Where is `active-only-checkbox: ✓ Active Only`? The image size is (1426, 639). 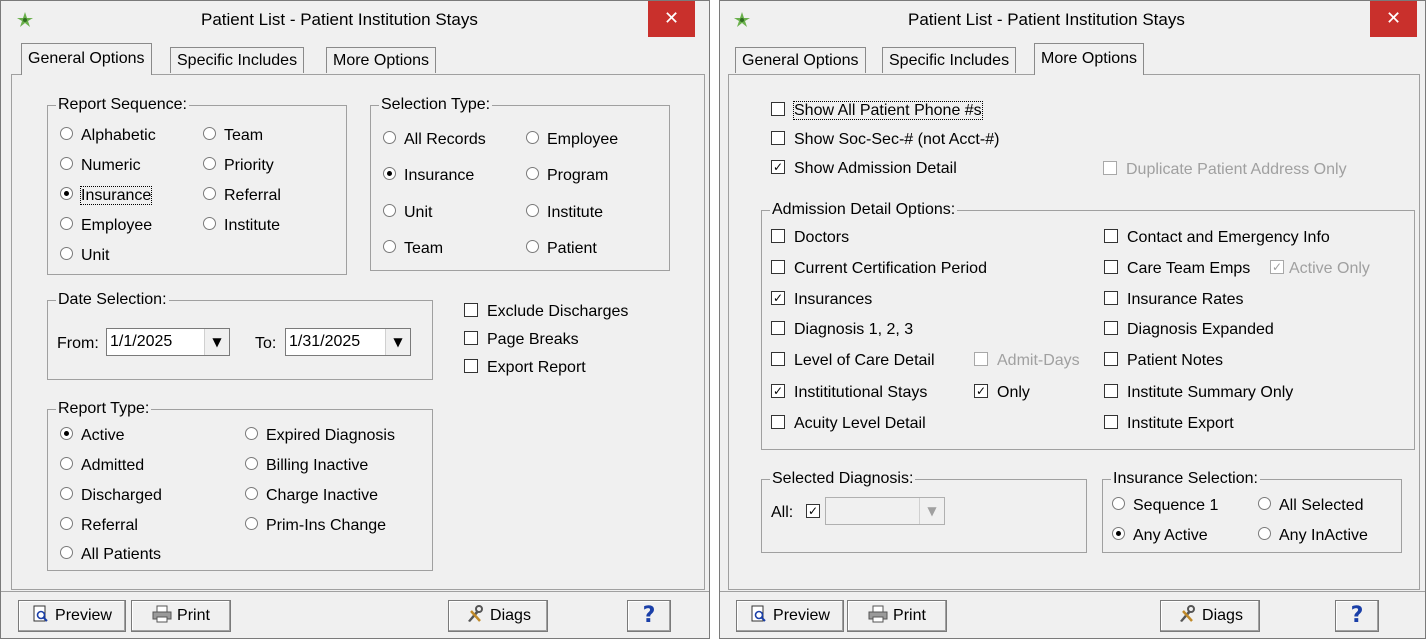
active-only-checkbox: ✓ Active Only is located at coordinates (1320, 268).